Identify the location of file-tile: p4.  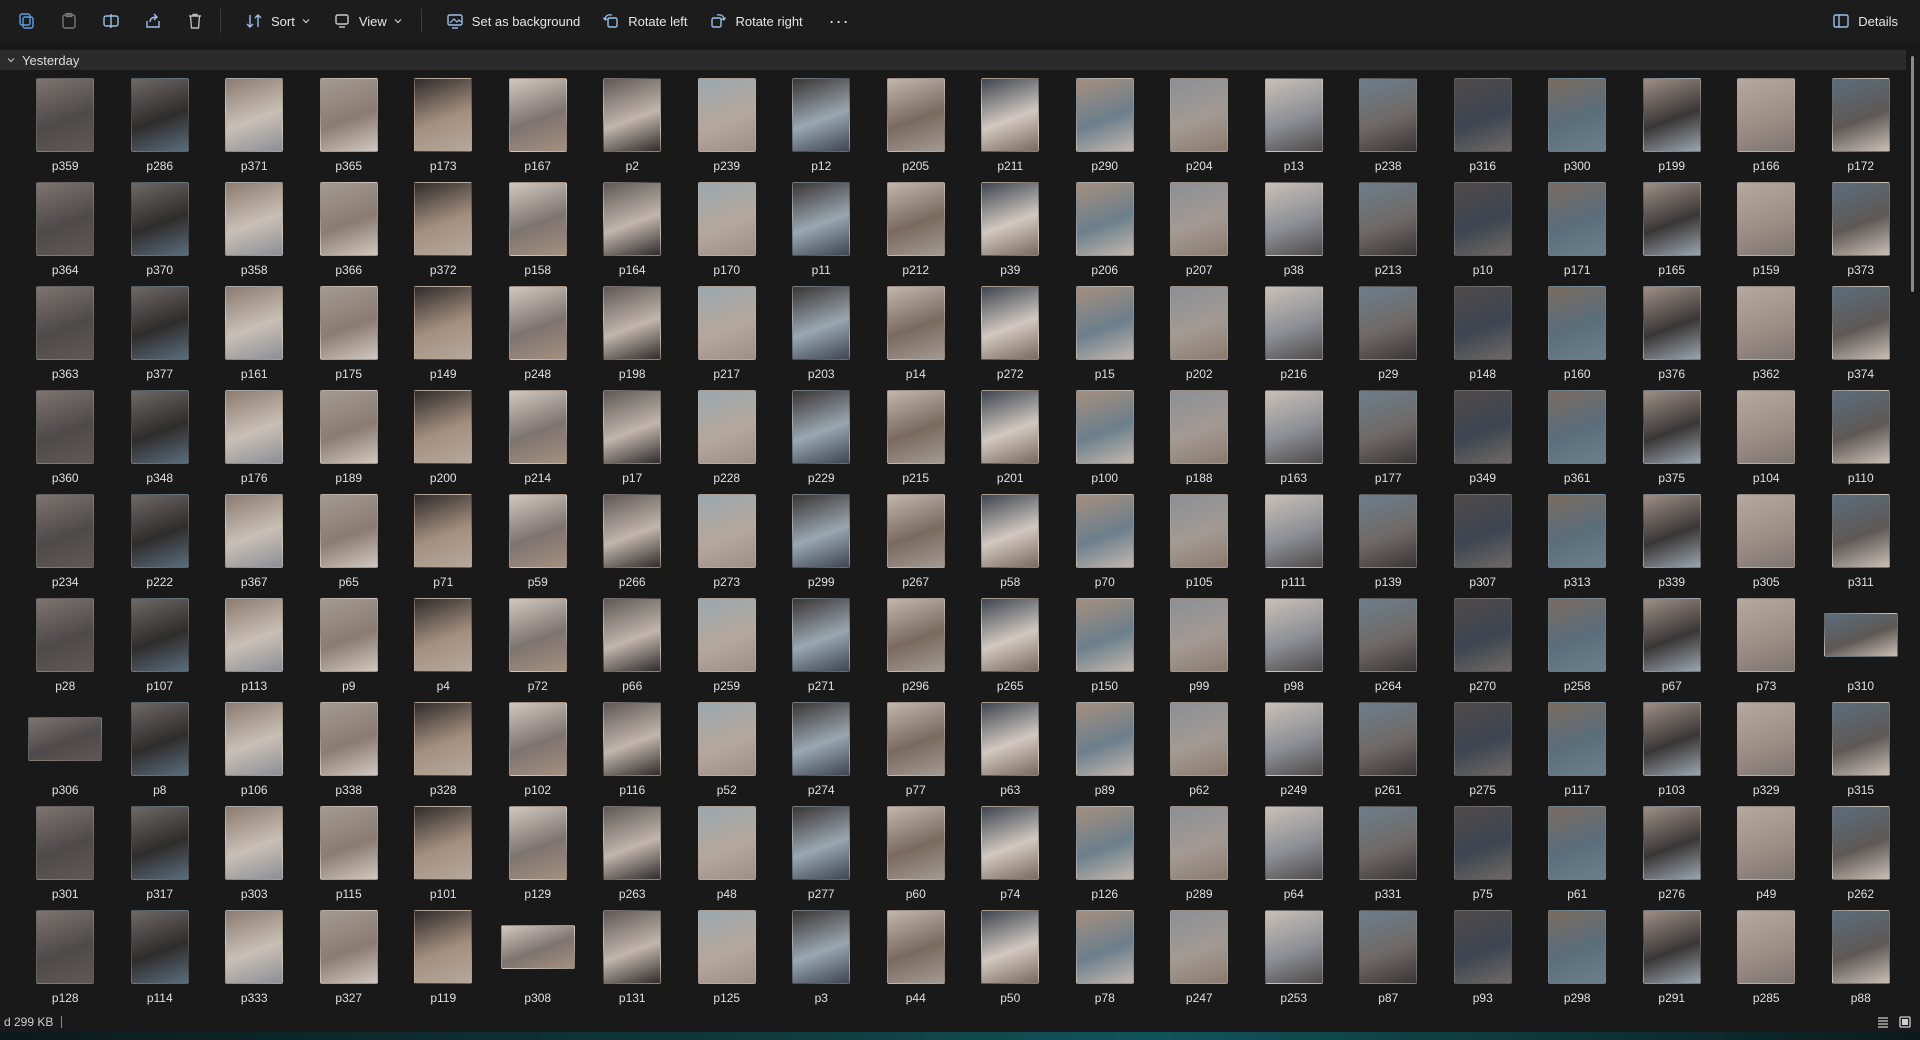
(443, 650).